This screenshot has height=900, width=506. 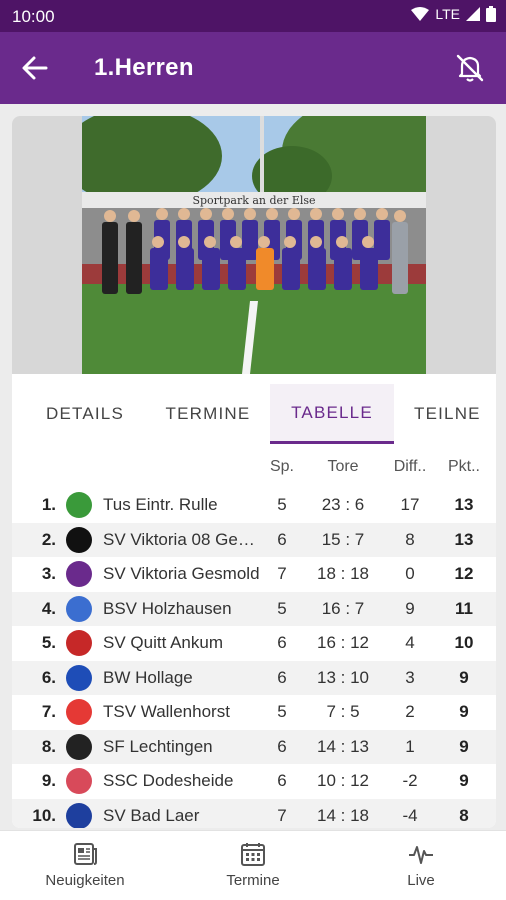 What do you see at coordinates (343, 643) in the screenshot?
I see `goals: 16 : 12` at bounding box center [343, 643].